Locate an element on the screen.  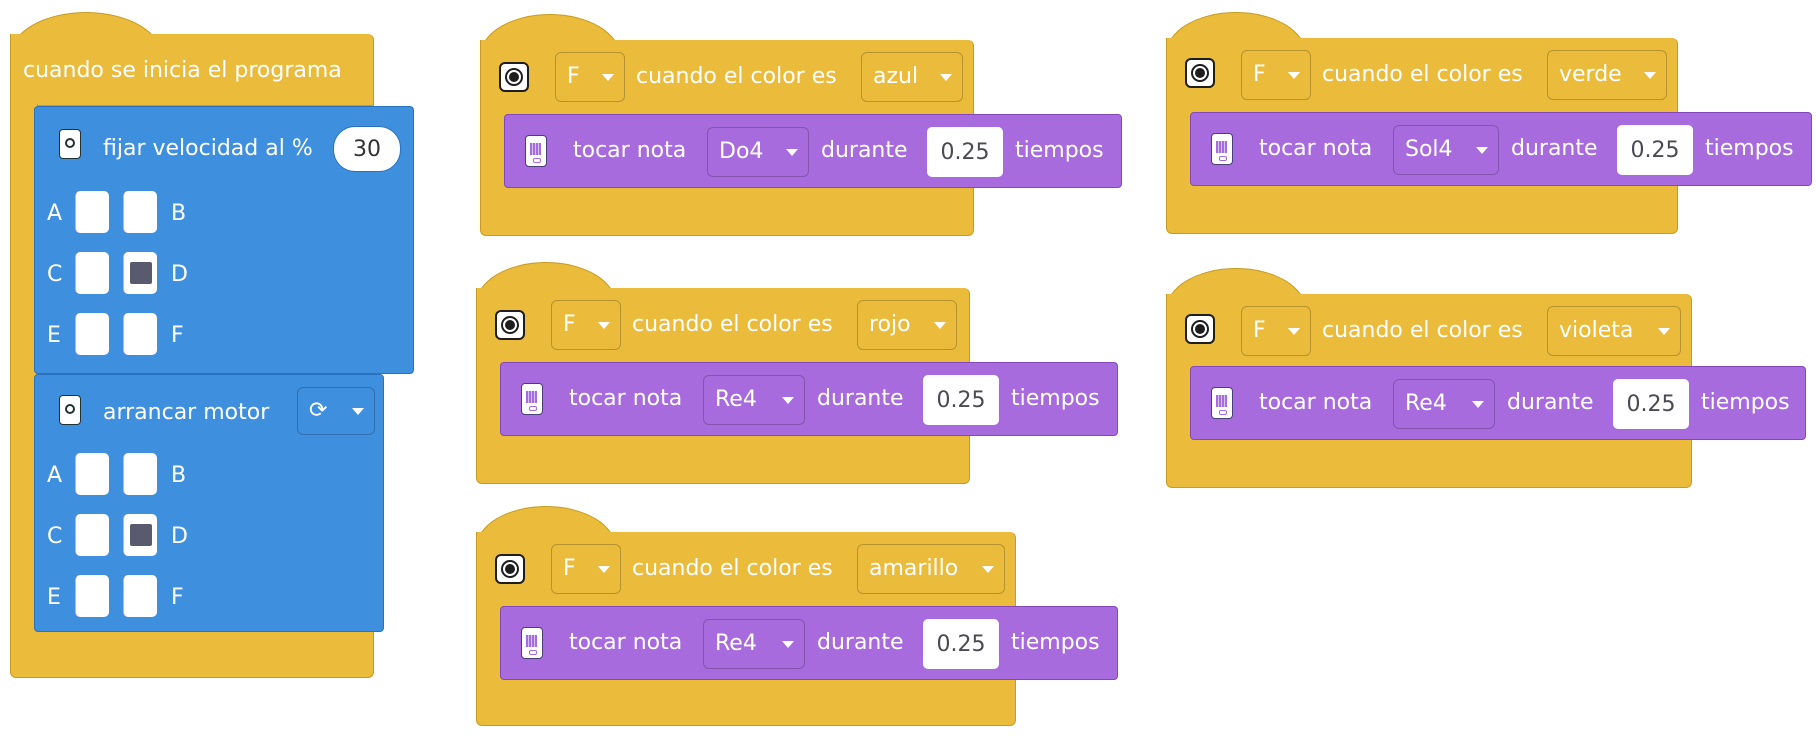
main-stack-foot is located at coordinates (192, 653).